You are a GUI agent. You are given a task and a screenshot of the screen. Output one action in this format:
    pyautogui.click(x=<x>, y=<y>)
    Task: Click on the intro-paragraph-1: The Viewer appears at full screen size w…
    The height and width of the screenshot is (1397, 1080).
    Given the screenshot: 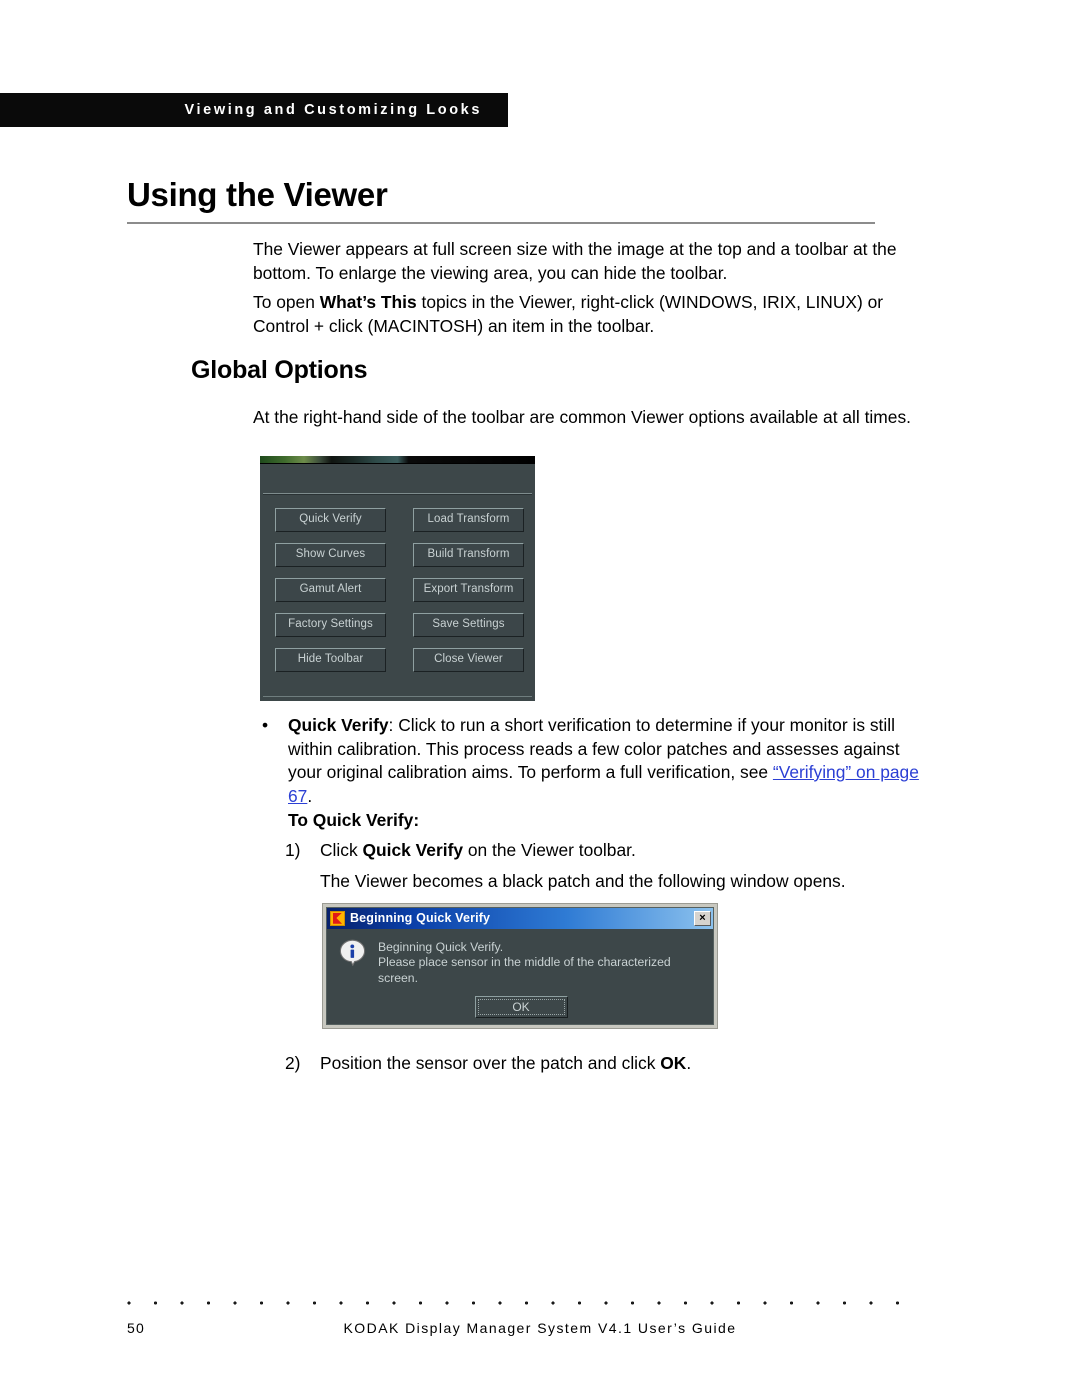 What is the action you would take?
    pyautogui.click(x=589, y=261)
    